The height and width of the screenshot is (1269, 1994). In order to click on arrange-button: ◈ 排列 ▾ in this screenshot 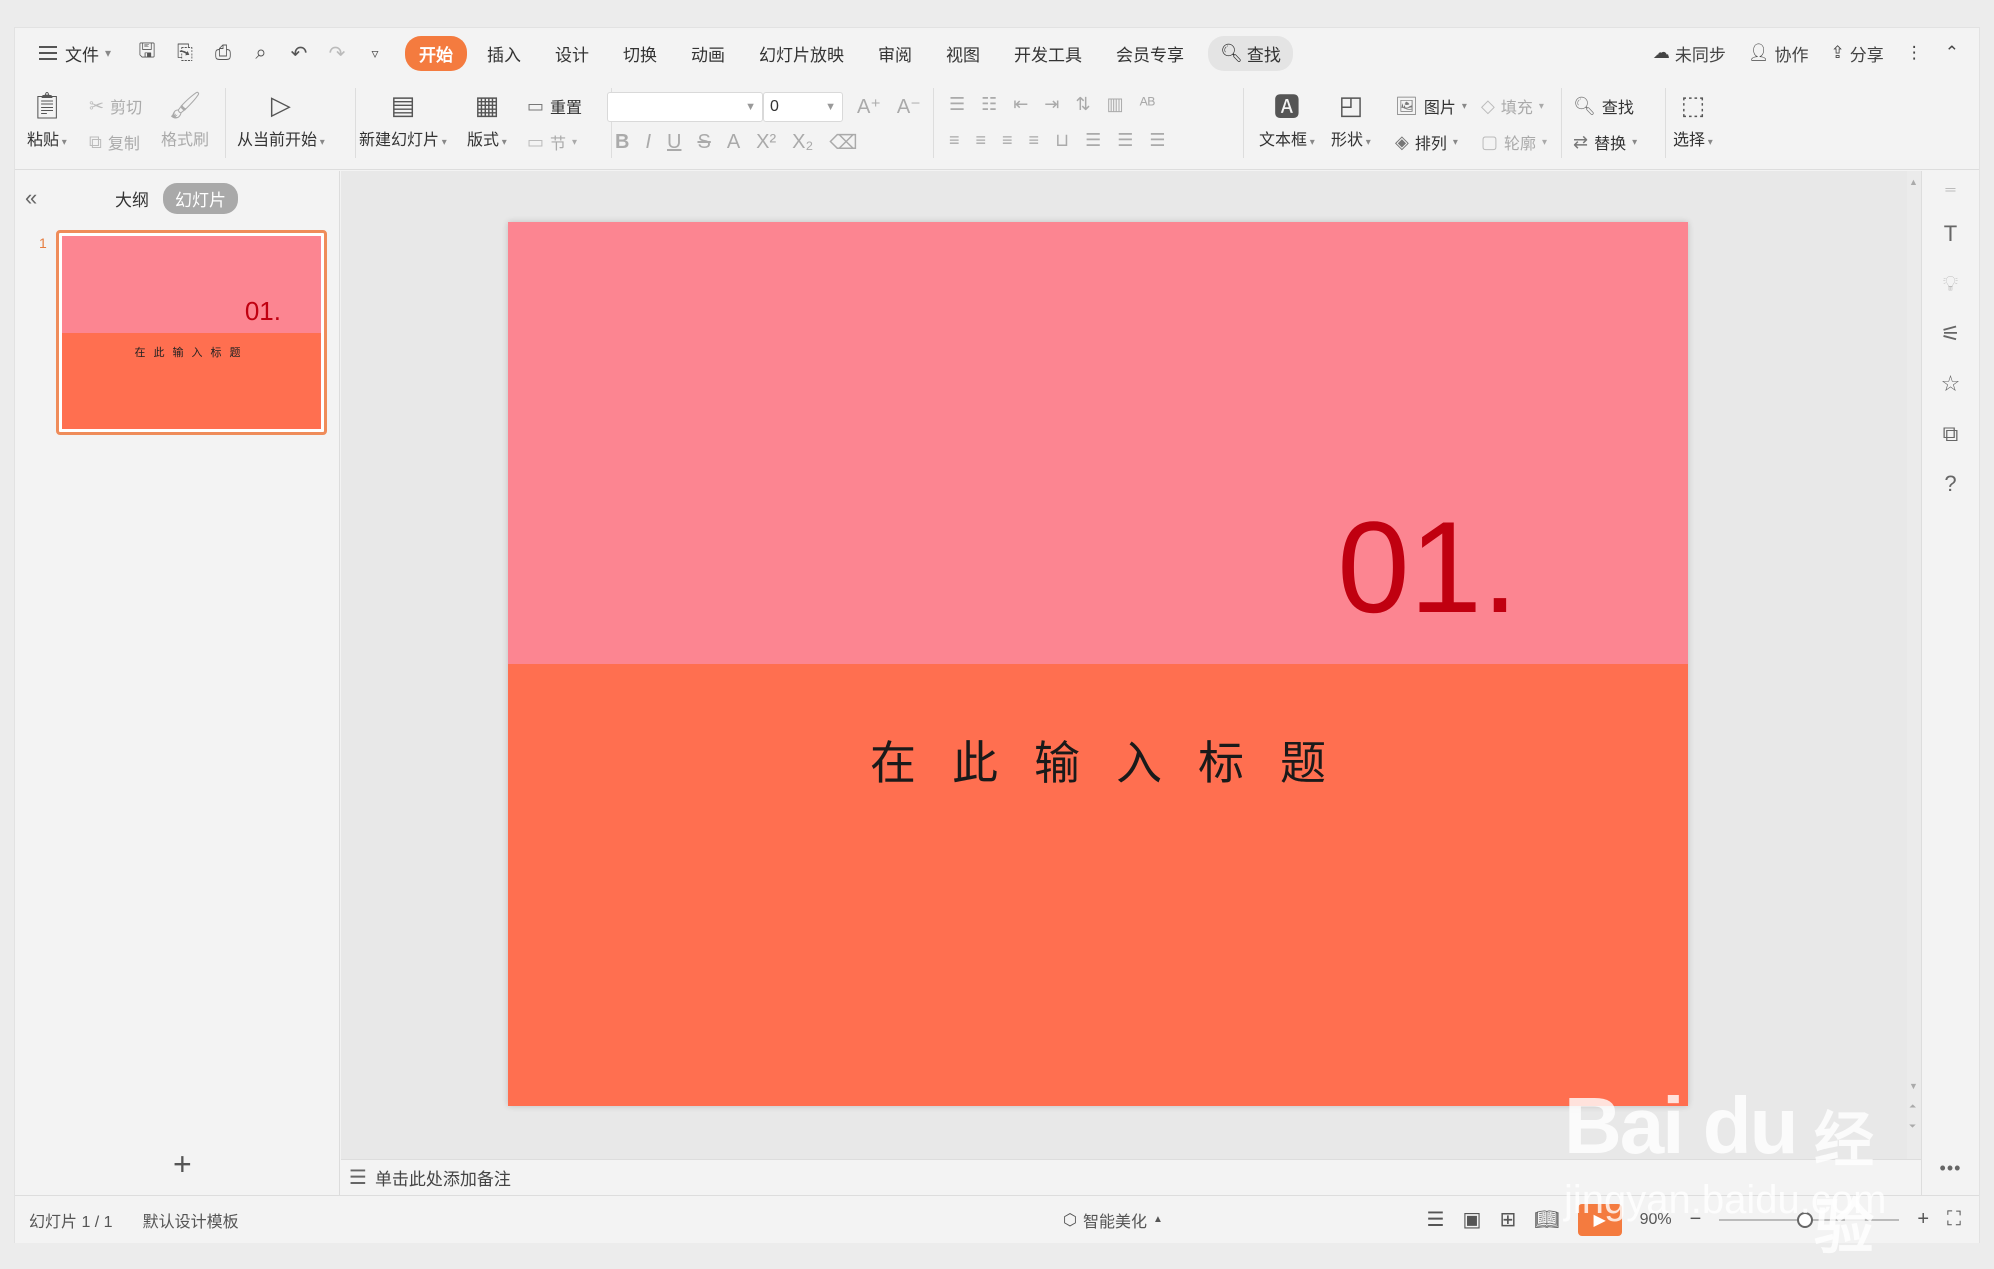, I will do `click(1426, 142)`.